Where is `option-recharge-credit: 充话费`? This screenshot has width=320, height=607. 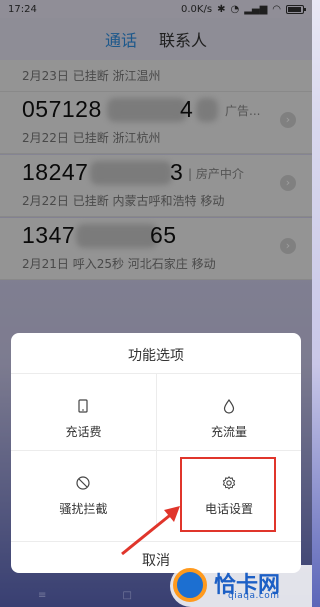 option-recharge-credit: 充话费 is located at coordinates (83, 411).